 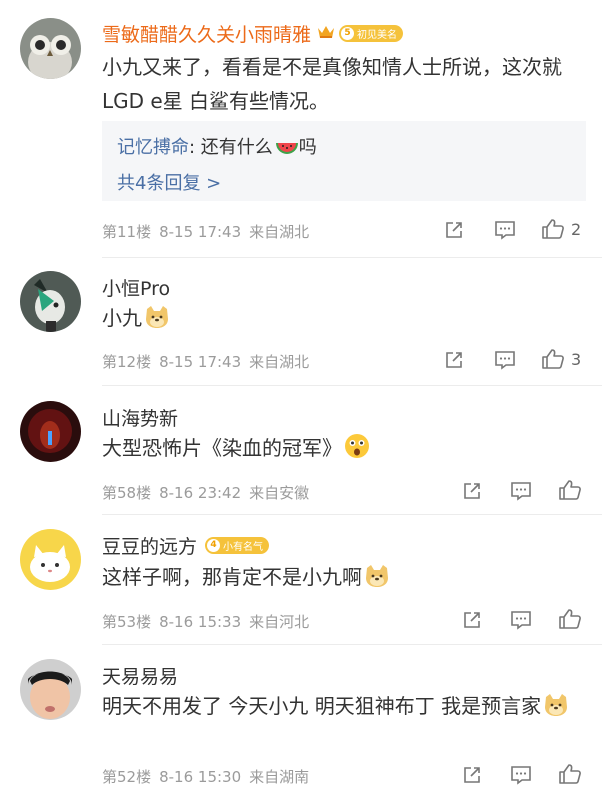 What do you see at coordinates (341, 320) in the screenshot?
I see `comment-text: 小九` at bounding box center [341, 320].